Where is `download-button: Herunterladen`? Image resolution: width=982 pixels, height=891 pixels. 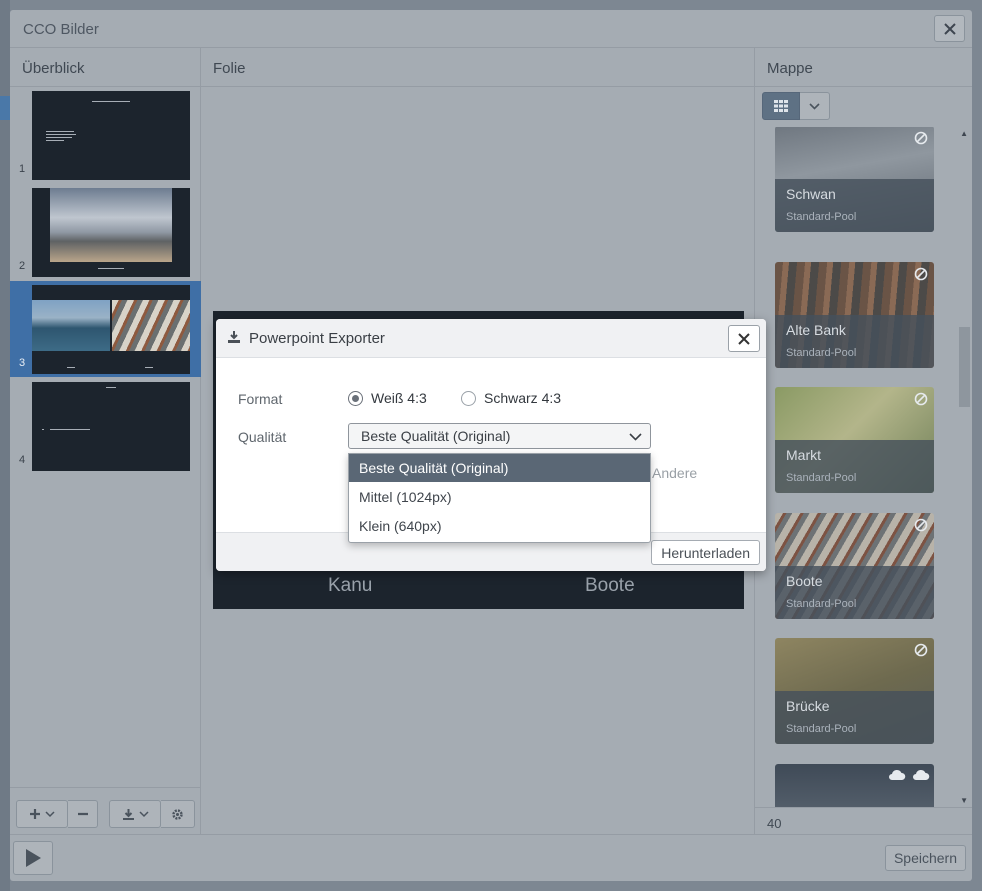
download-button: Herunterladen is located at coordinates (705, 552).